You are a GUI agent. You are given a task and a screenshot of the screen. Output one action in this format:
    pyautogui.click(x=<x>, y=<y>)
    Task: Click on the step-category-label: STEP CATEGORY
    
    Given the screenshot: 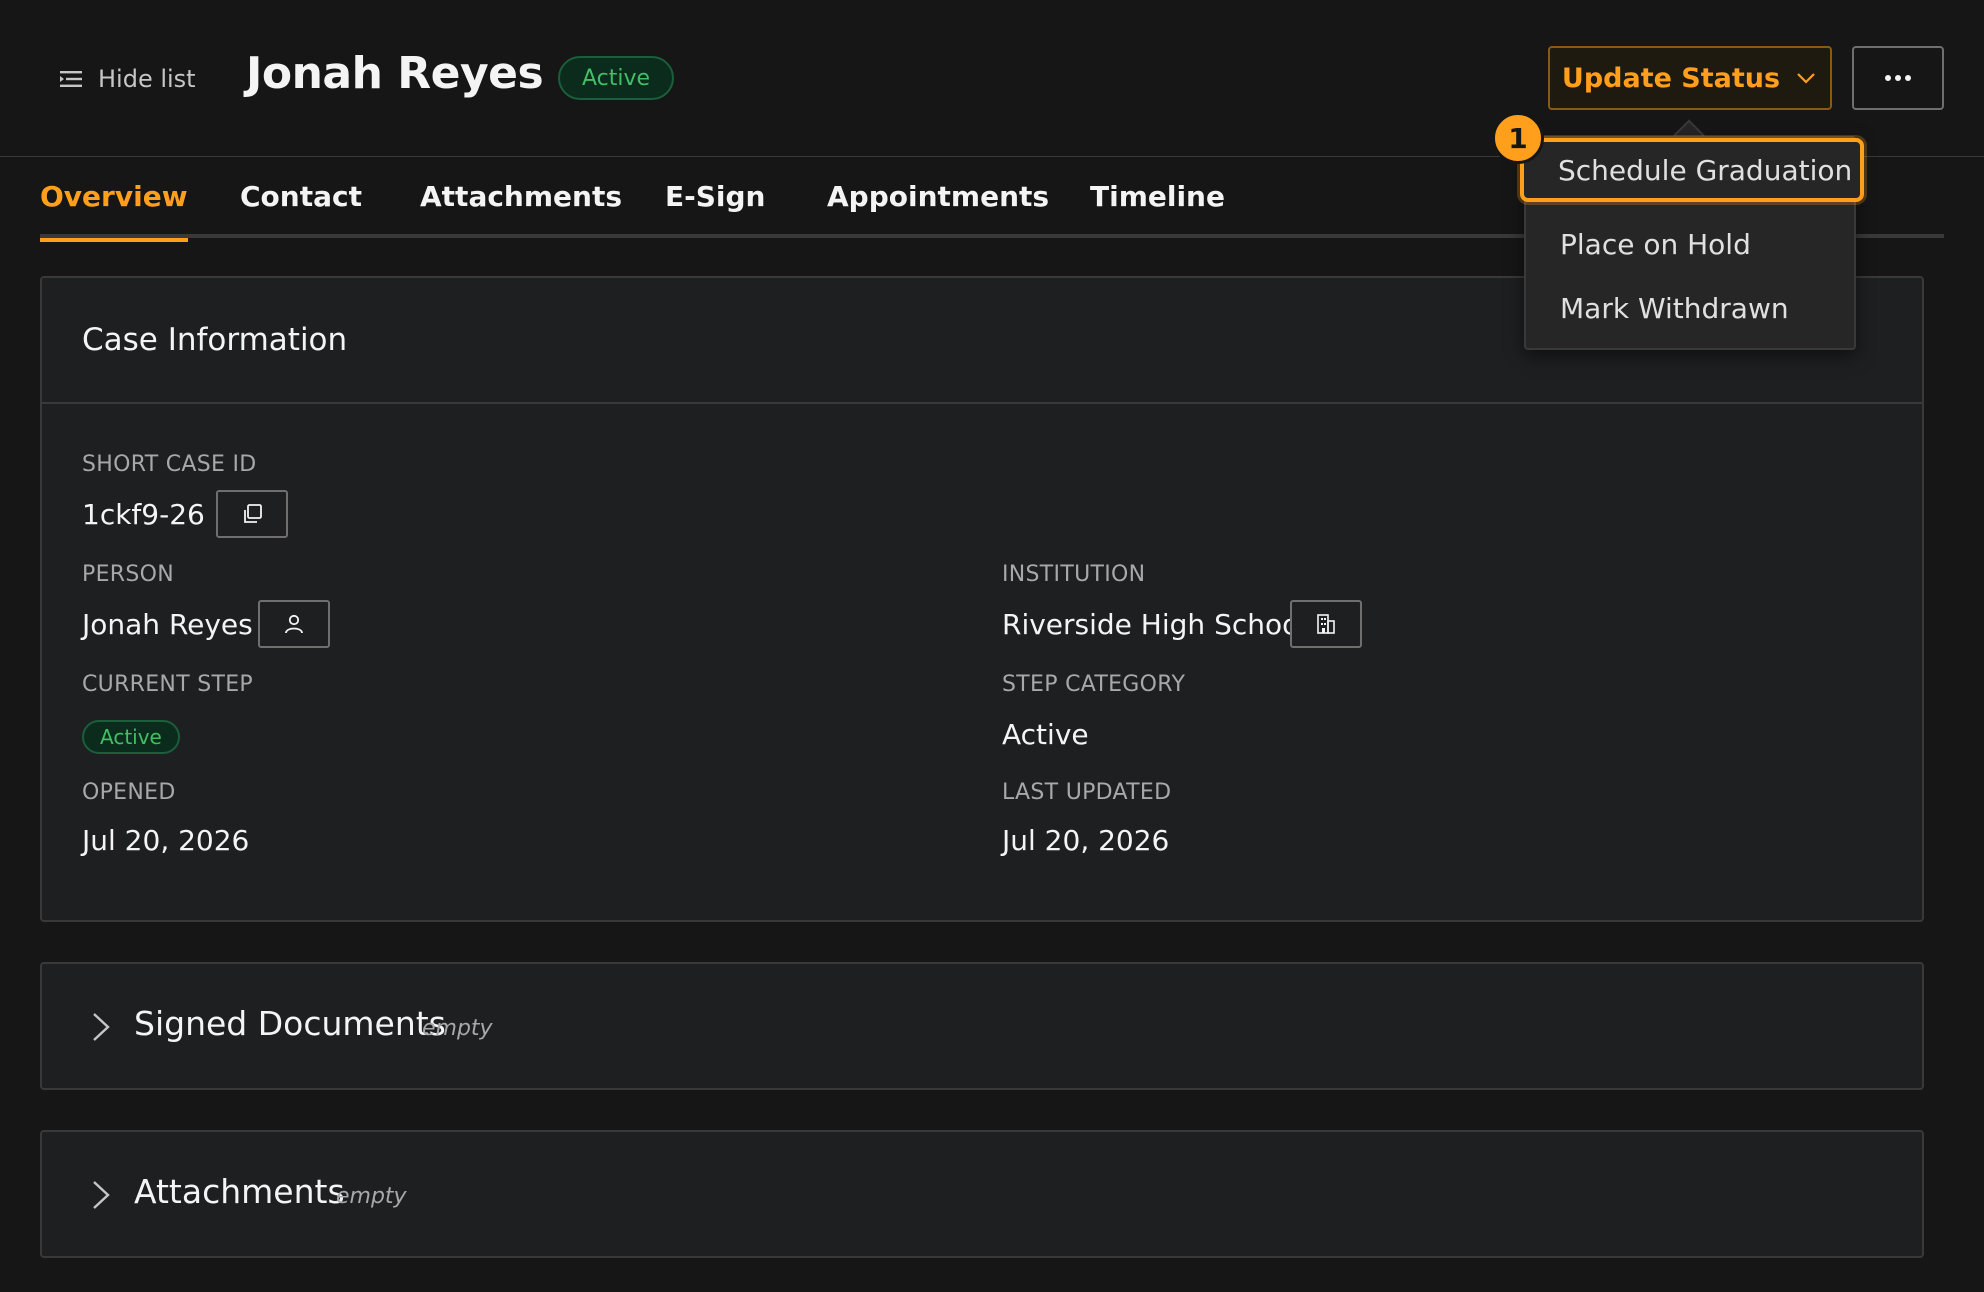 What is the action you would take?
    pyautogui.click(x=1094, y=684)
    